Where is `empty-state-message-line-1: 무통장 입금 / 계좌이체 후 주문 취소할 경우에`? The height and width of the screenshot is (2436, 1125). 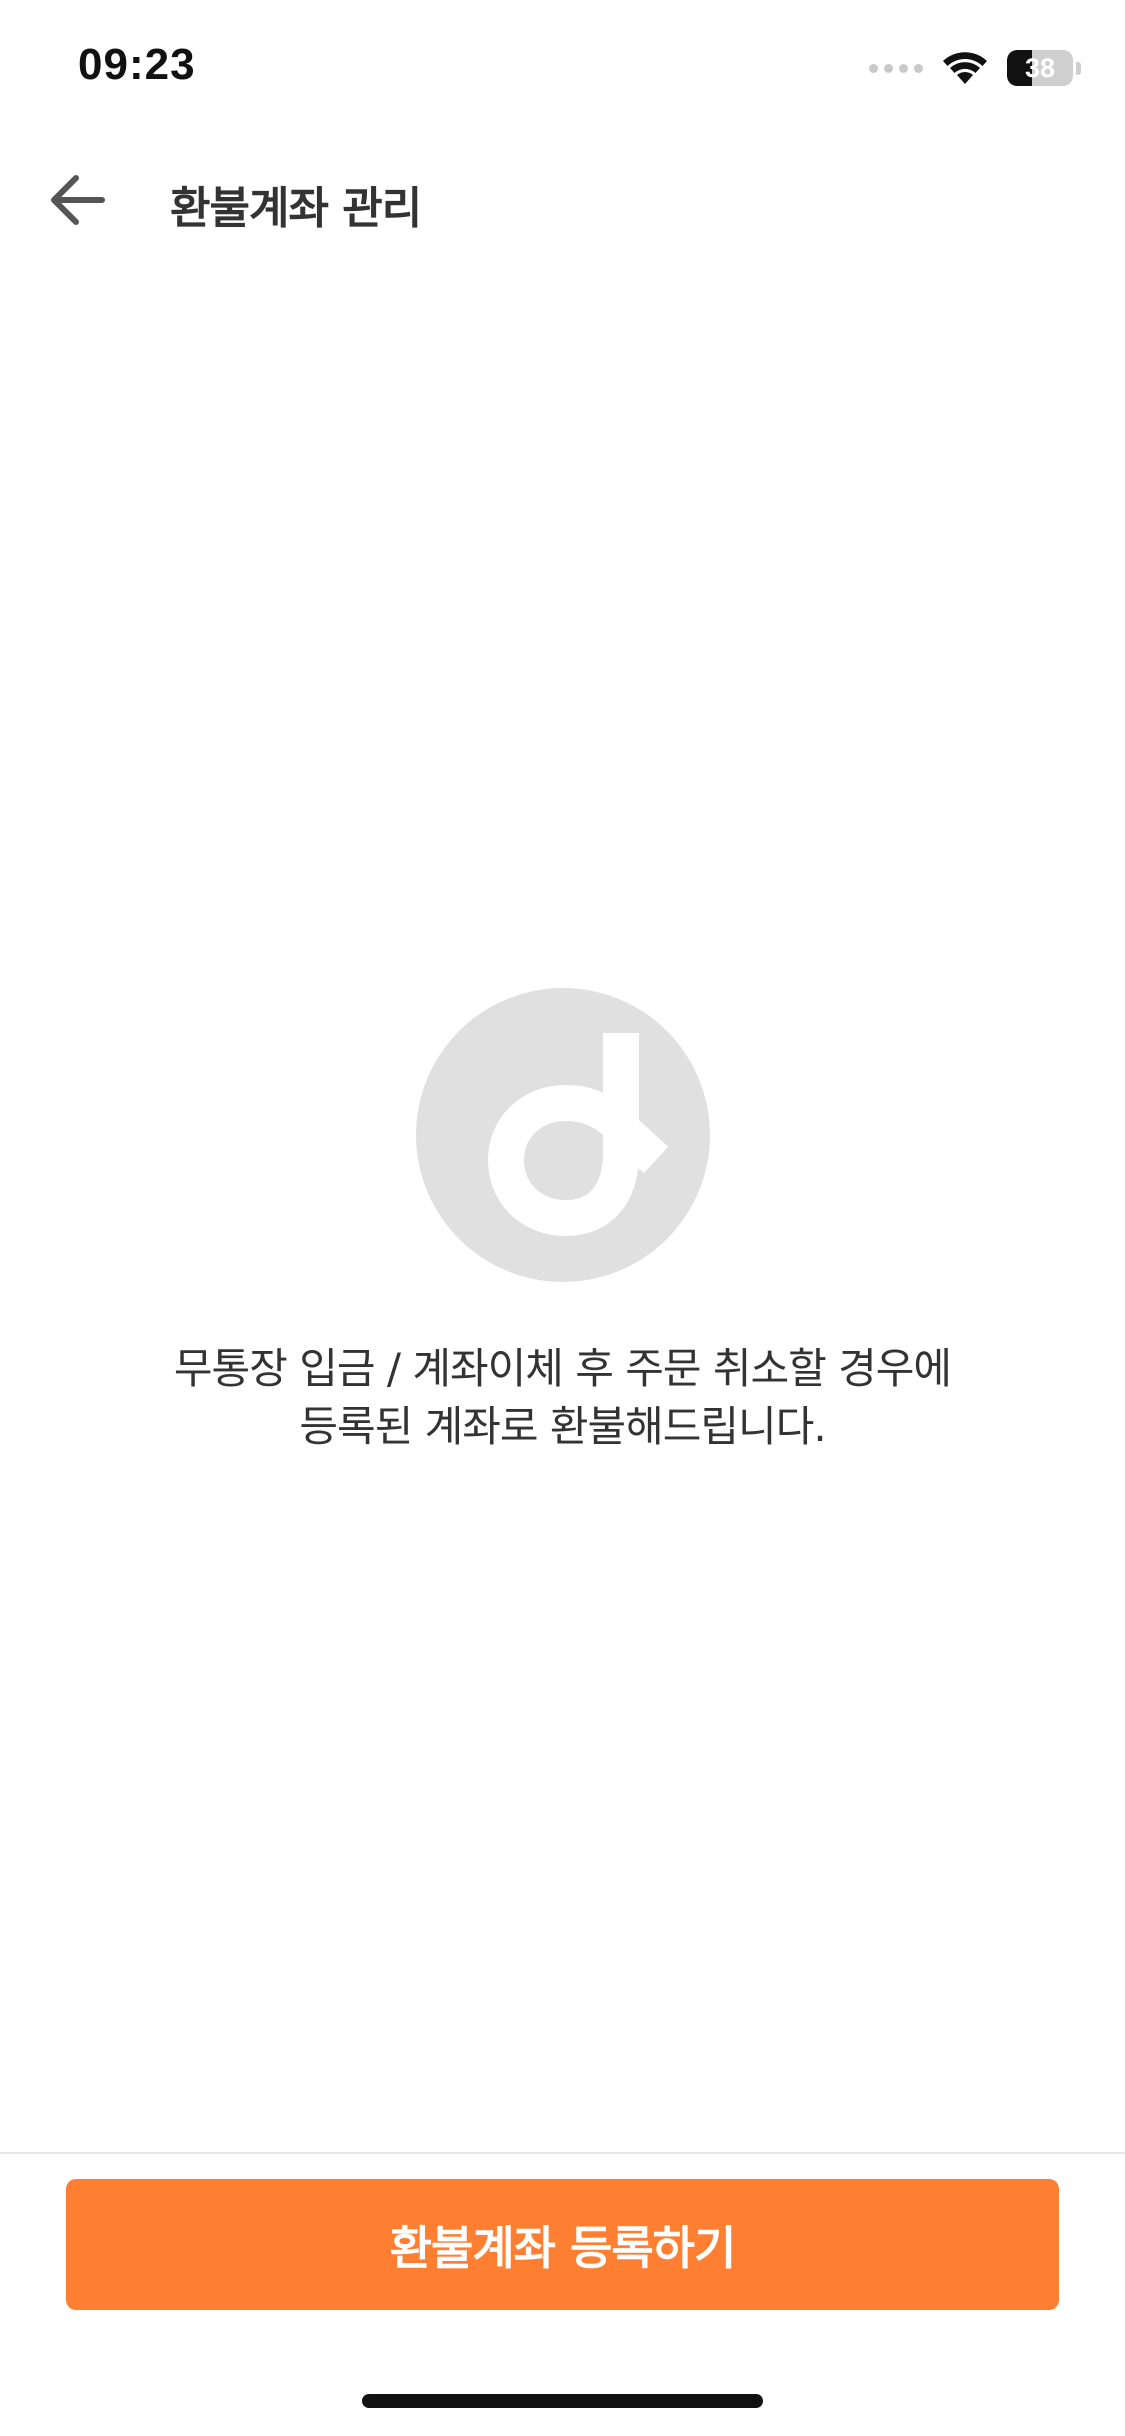 empty-state-message-line-1: 무통장 입금 / 계좌이체 후 주문 취소할 경우에 is located at coordinates (562, 1368).